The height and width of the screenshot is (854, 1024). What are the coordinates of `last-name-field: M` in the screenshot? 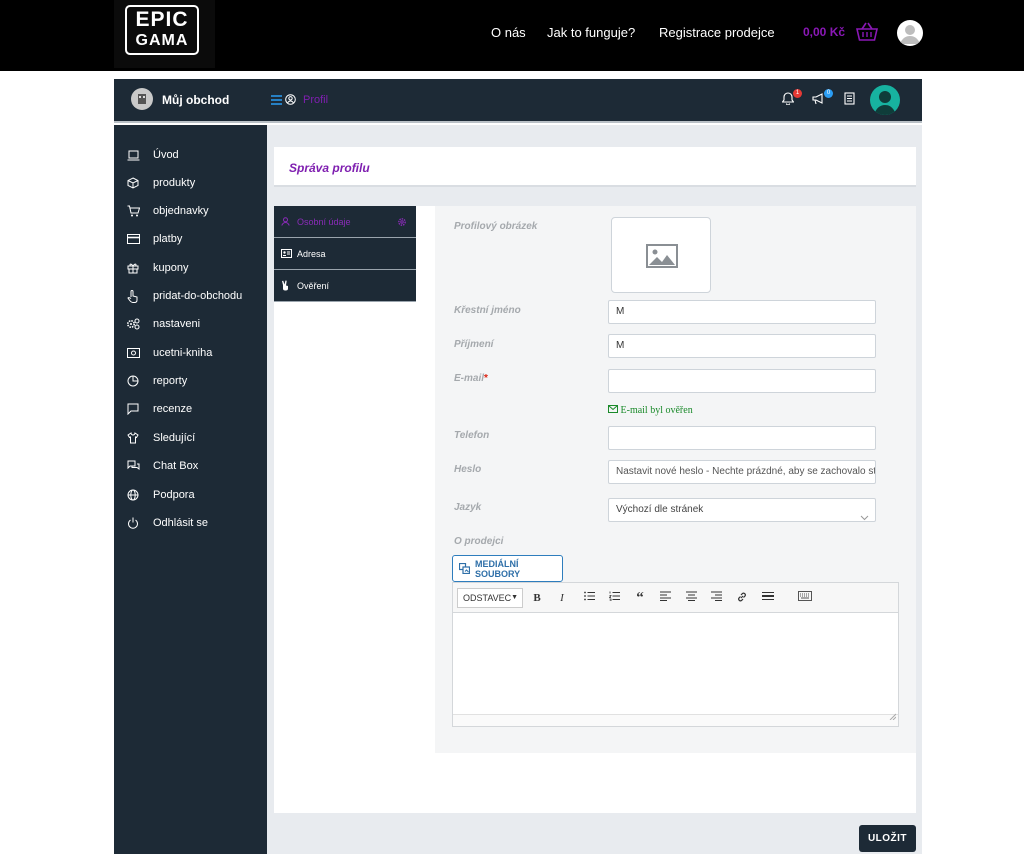 It's located at (742, 346).